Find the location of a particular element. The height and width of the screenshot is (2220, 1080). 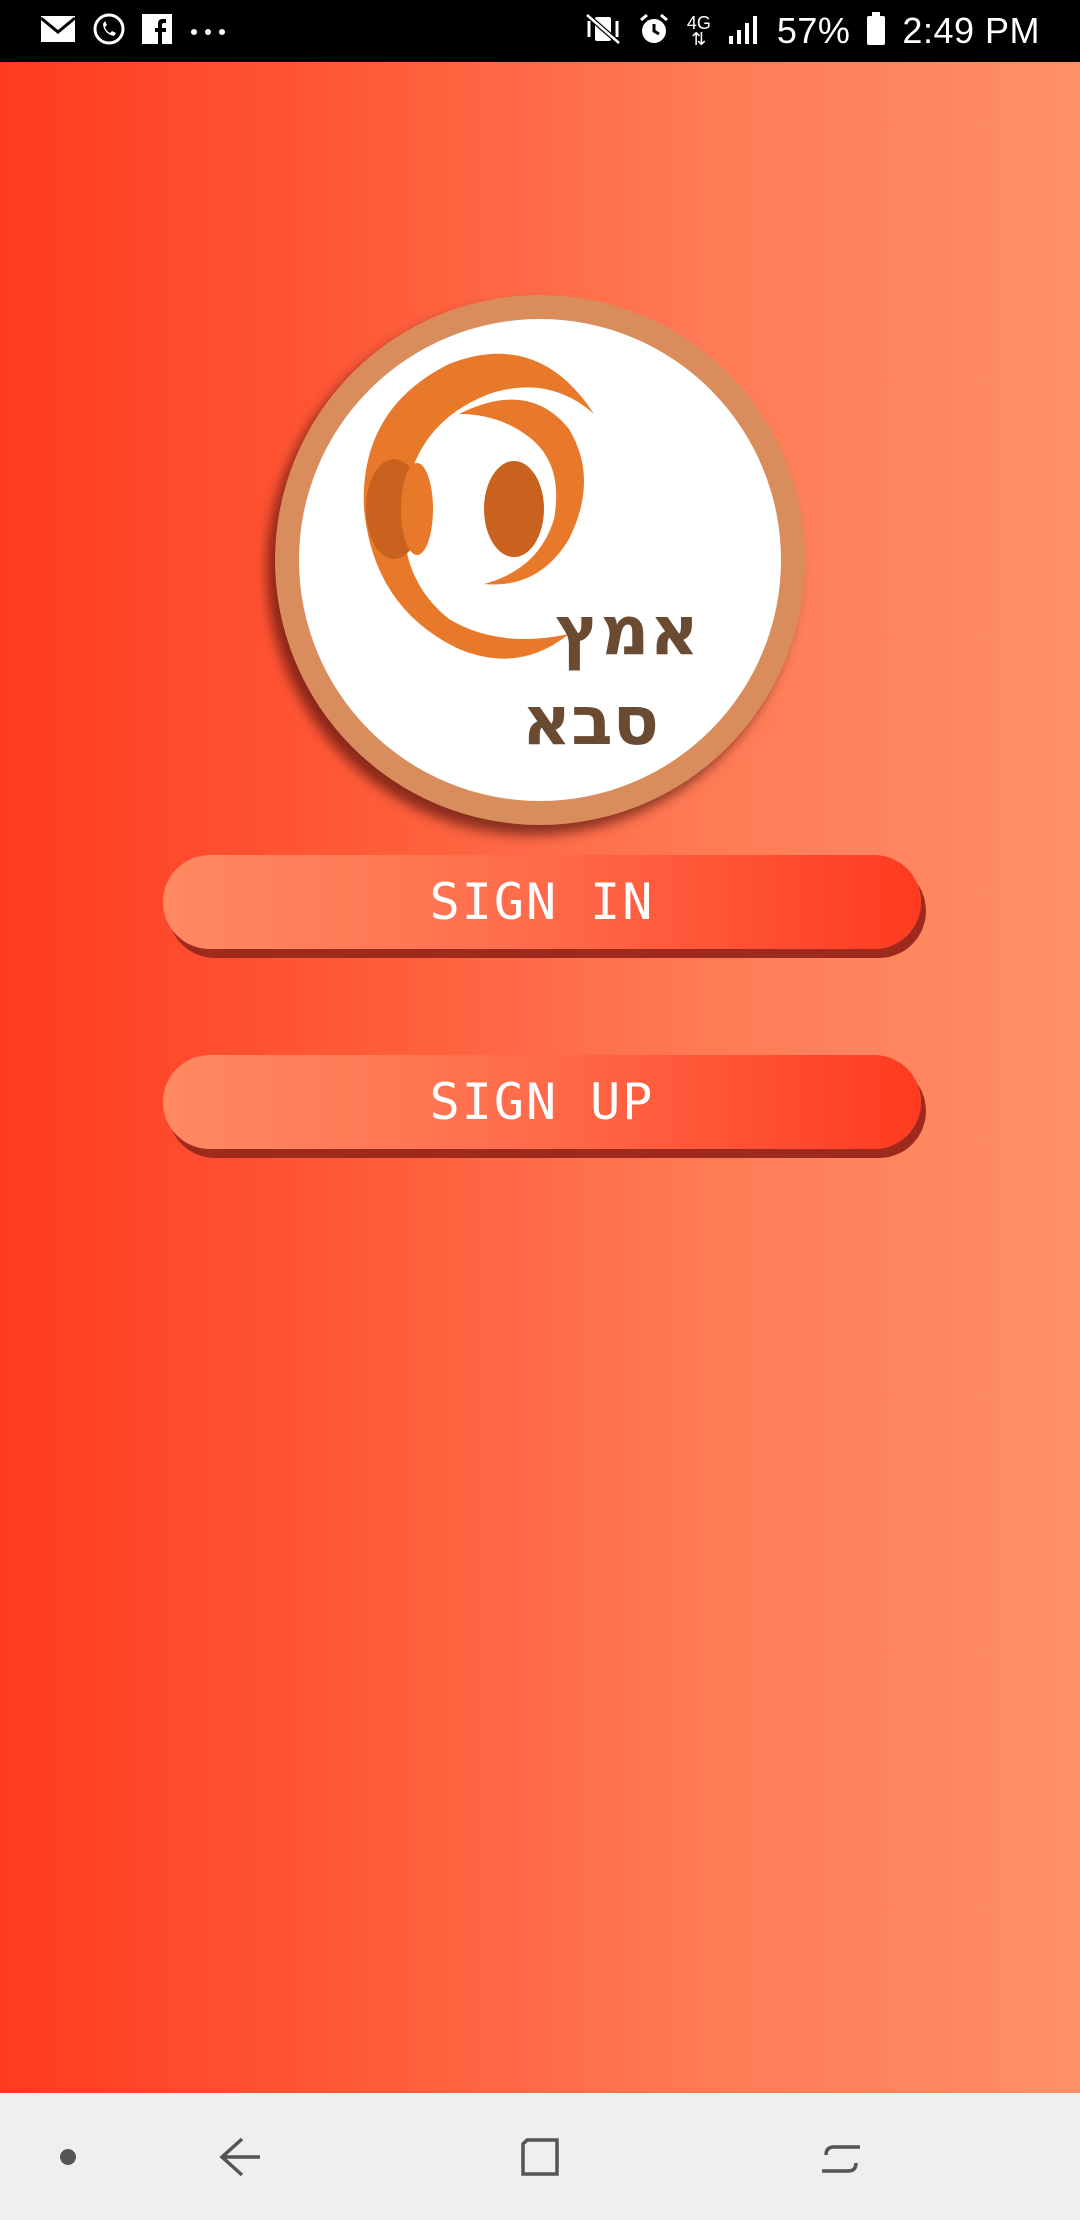

status-left-icons is located at coordinates (134, 31).